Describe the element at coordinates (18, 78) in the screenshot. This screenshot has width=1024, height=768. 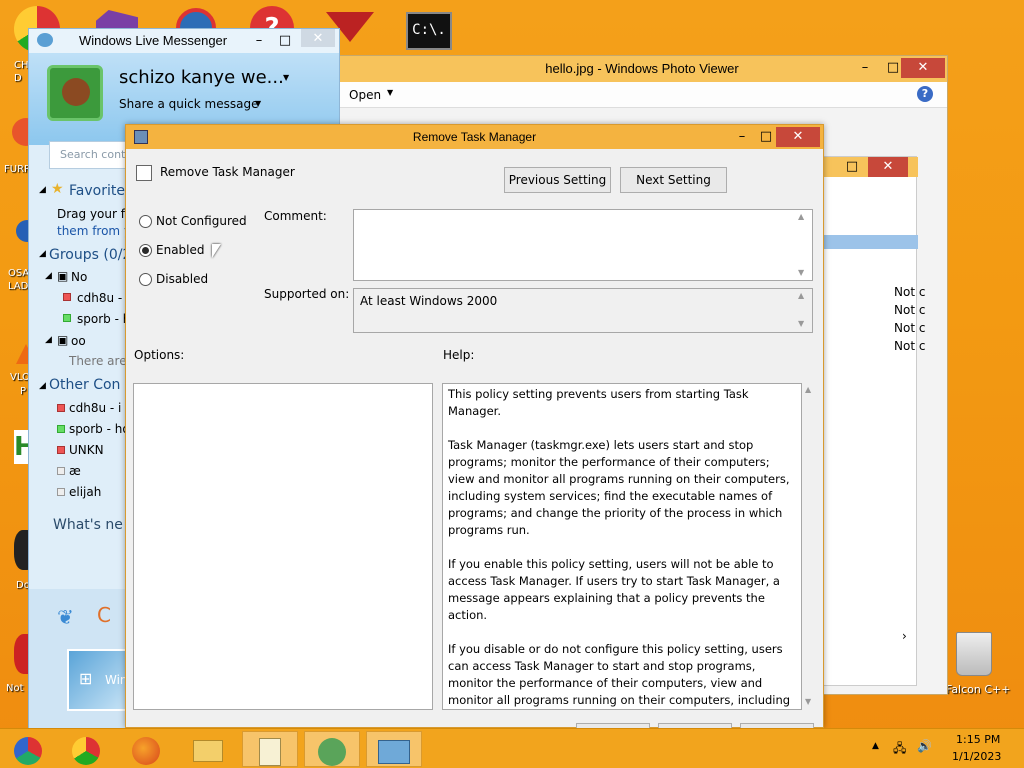
I see `desktop-label: D` at that location.